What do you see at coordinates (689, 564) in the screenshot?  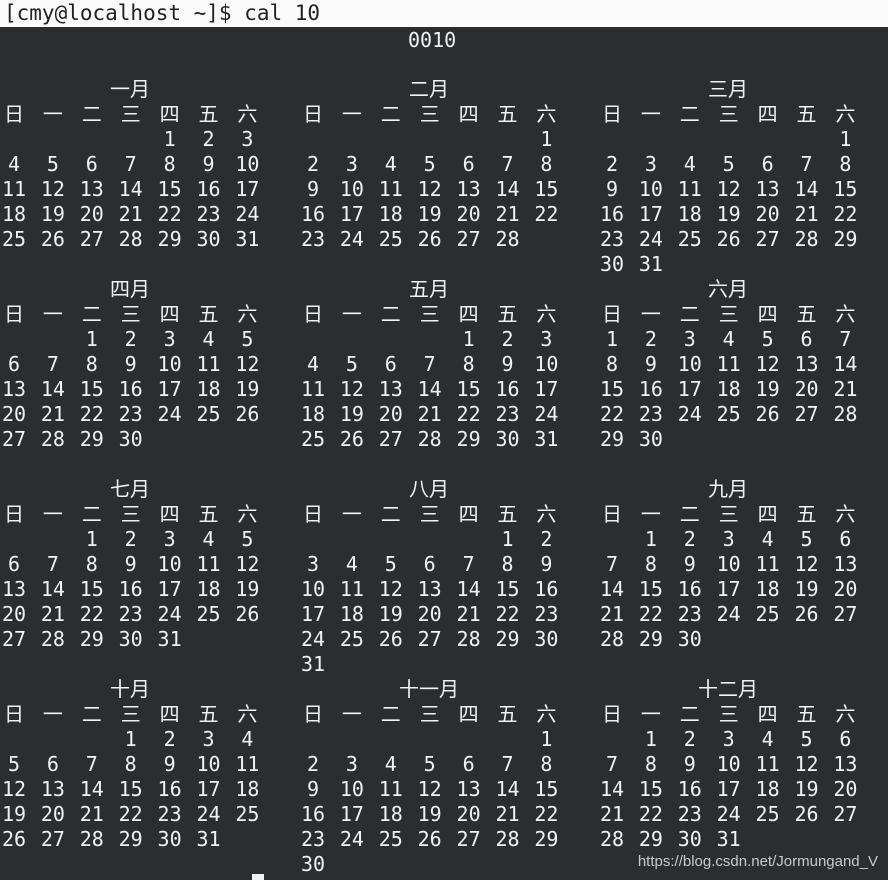 I see `day-cell: 9` at bounding box center [689, 564].